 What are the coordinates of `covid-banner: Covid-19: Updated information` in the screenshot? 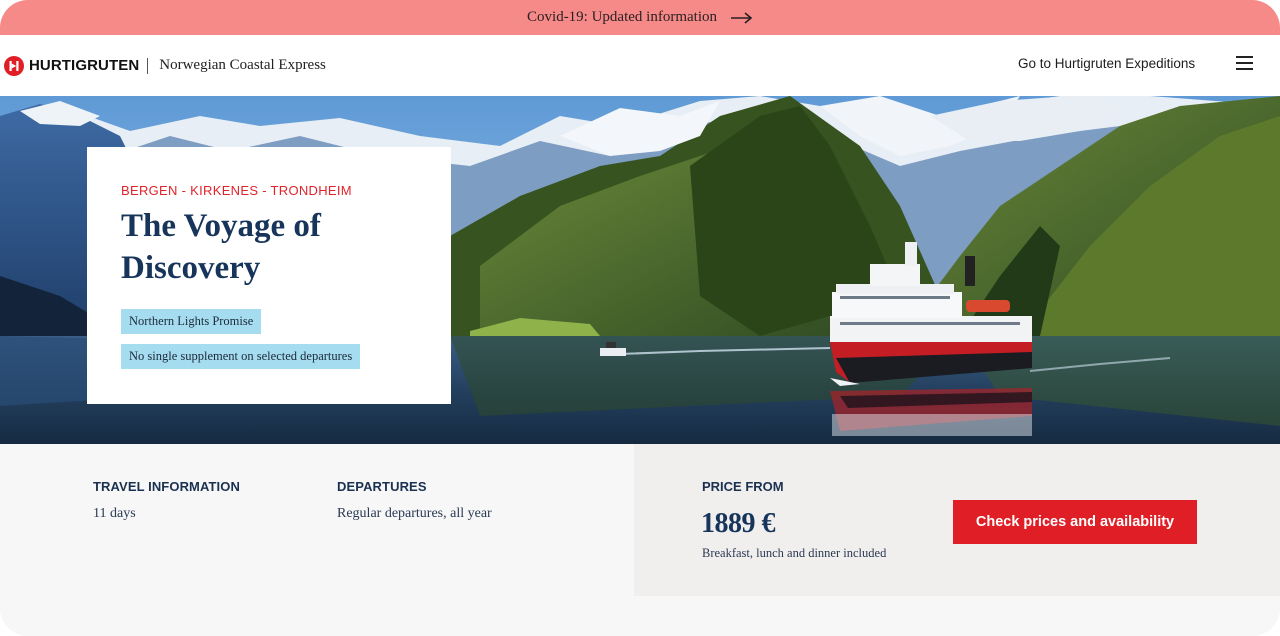 It's located at (640, 17).